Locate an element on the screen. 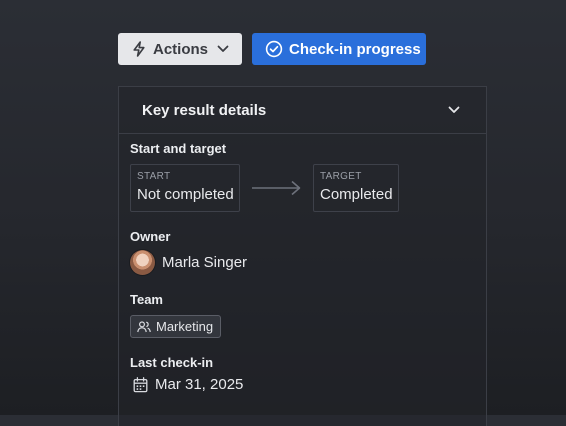  owner-label: Owner is located at coordinates (150, 236).